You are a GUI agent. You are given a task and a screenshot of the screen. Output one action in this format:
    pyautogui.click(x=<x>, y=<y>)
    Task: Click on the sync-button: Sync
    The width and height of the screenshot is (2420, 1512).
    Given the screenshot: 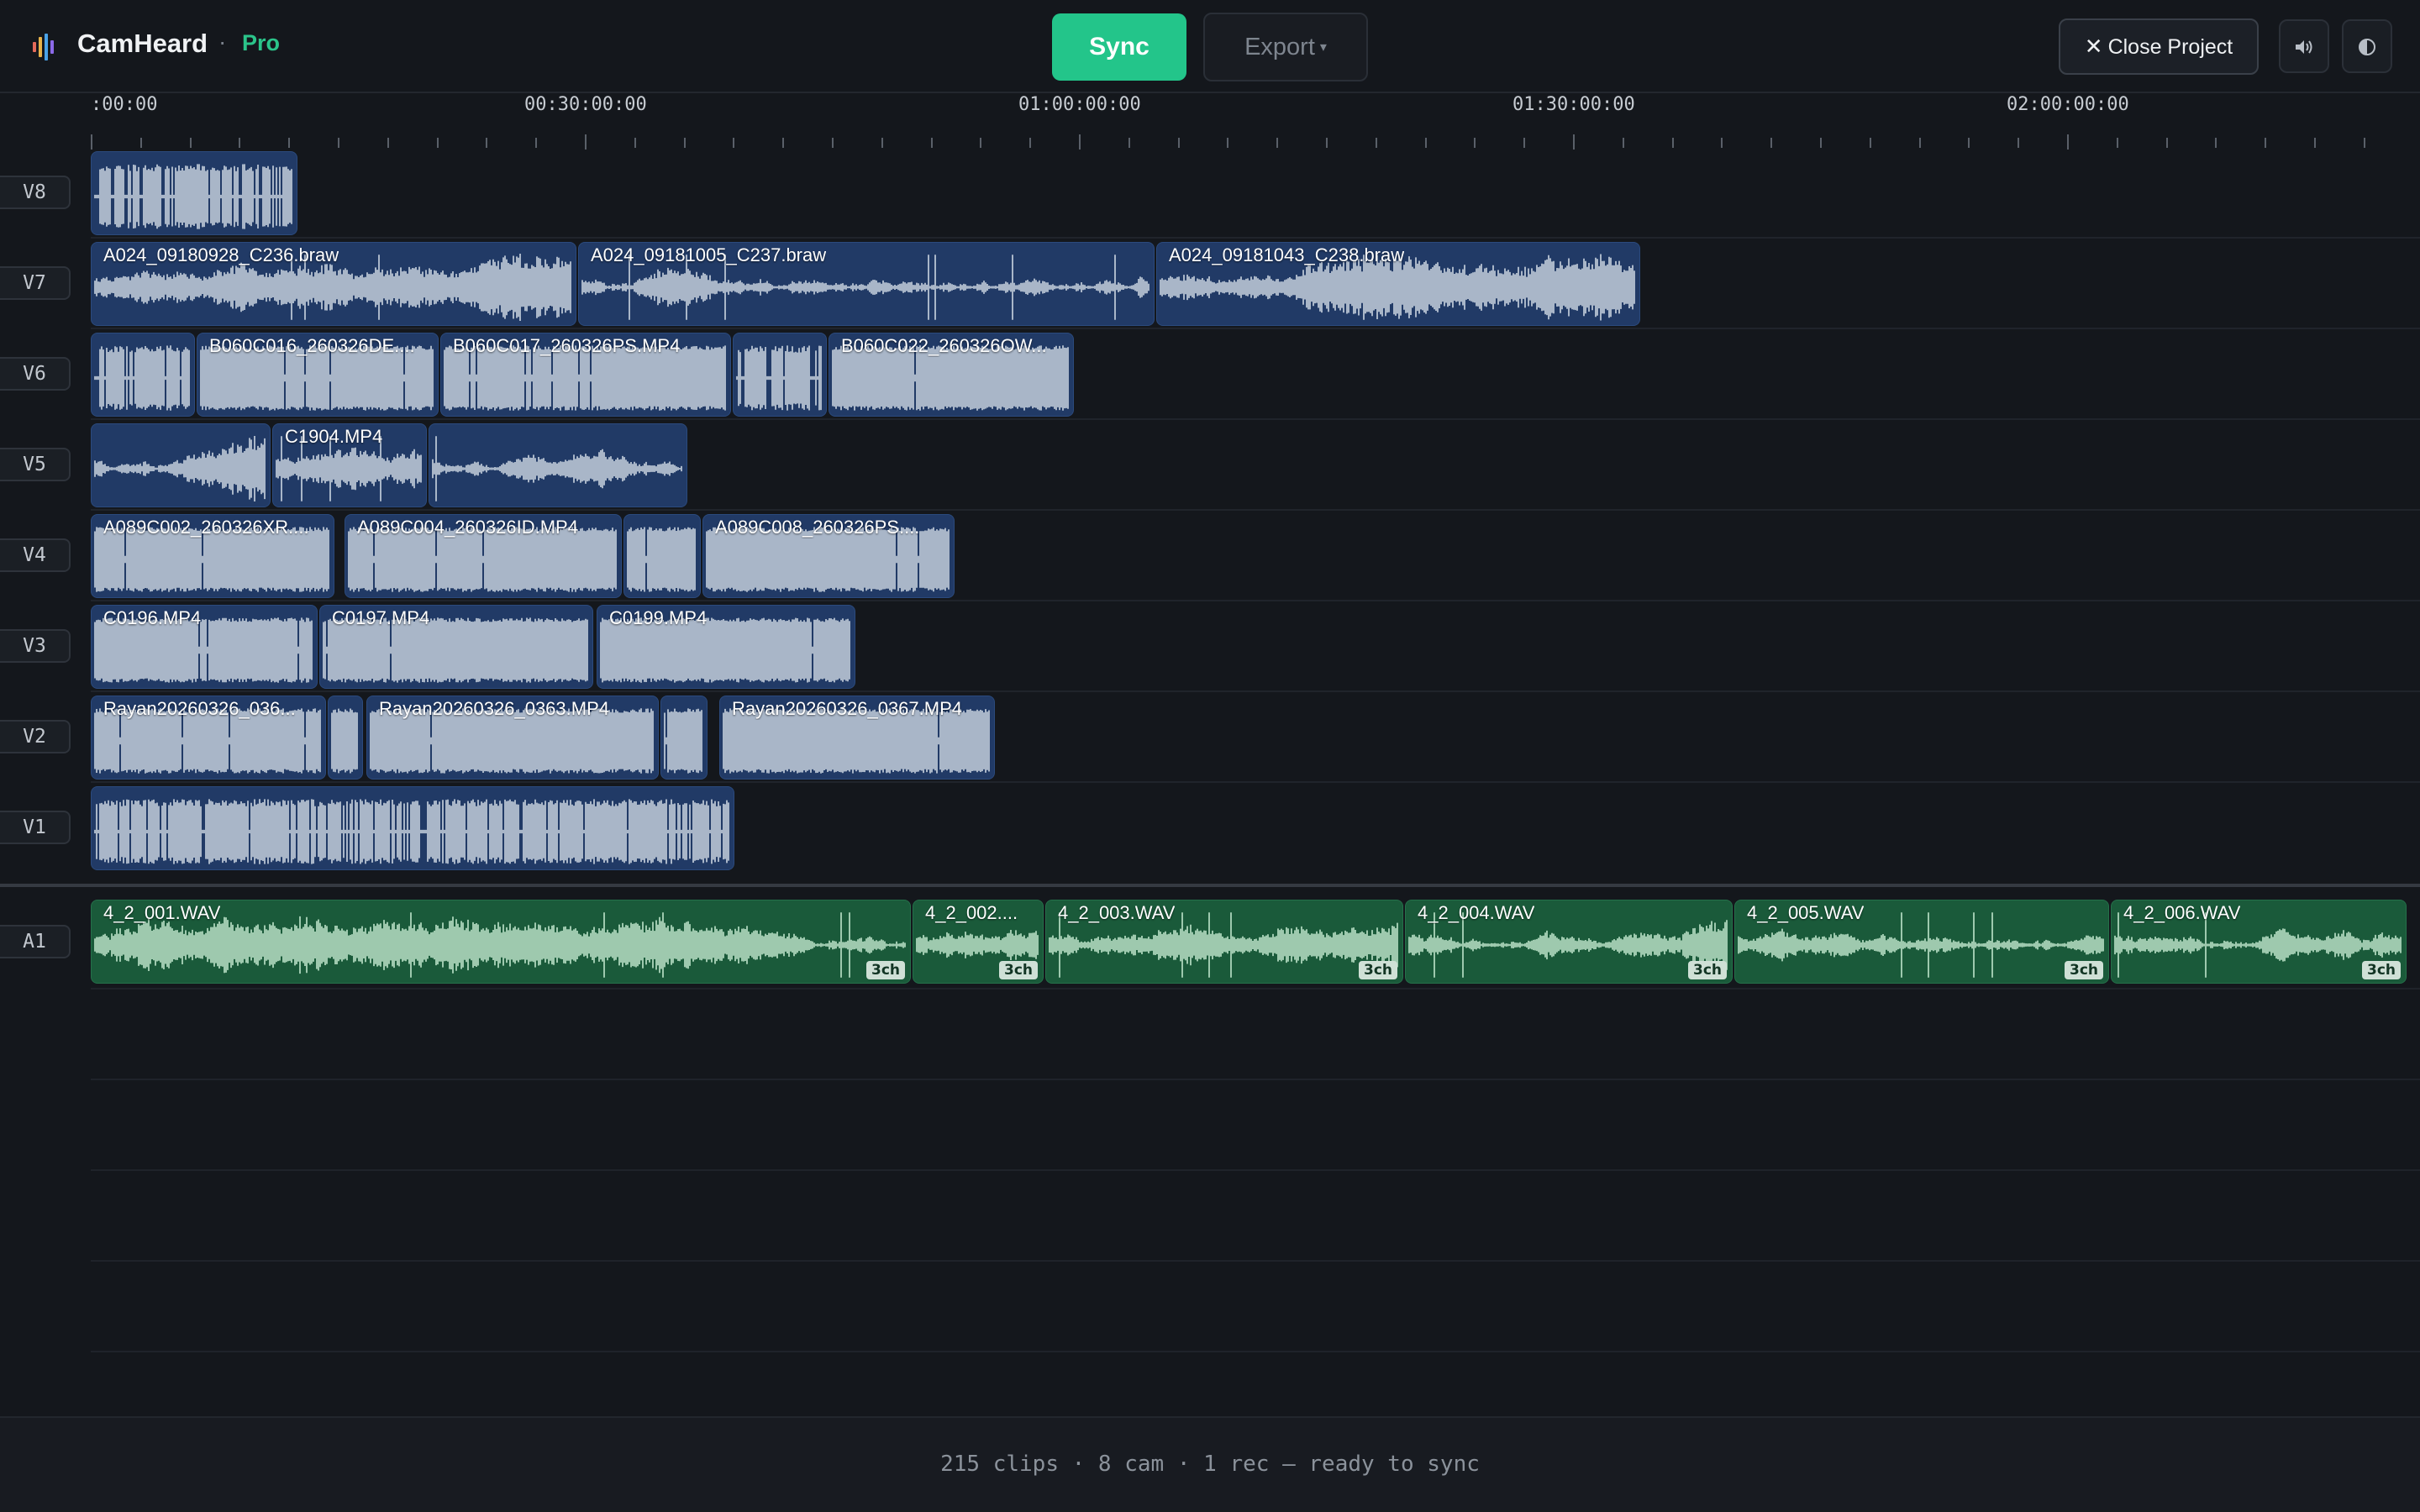 What is the action you would take?
    pyautogui.click(x=1119, y=47)
    